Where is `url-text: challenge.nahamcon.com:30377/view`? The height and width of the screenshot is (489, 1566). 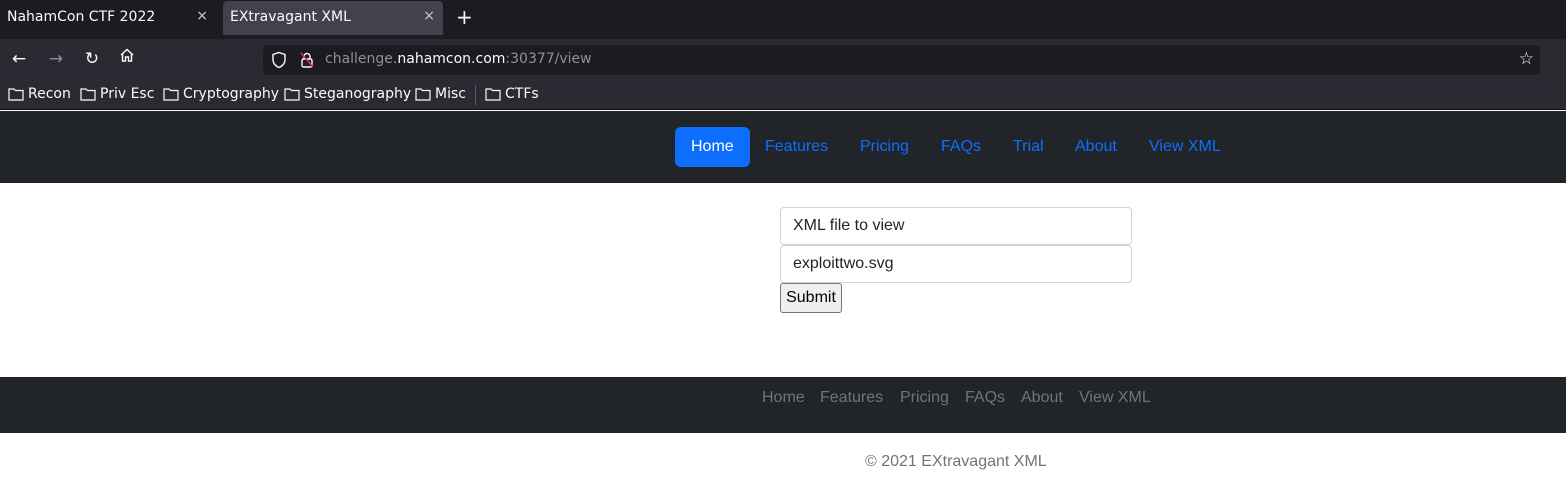
url-text: challenge.nahamcon.com:30377/view is located at coordinates (458, 59).